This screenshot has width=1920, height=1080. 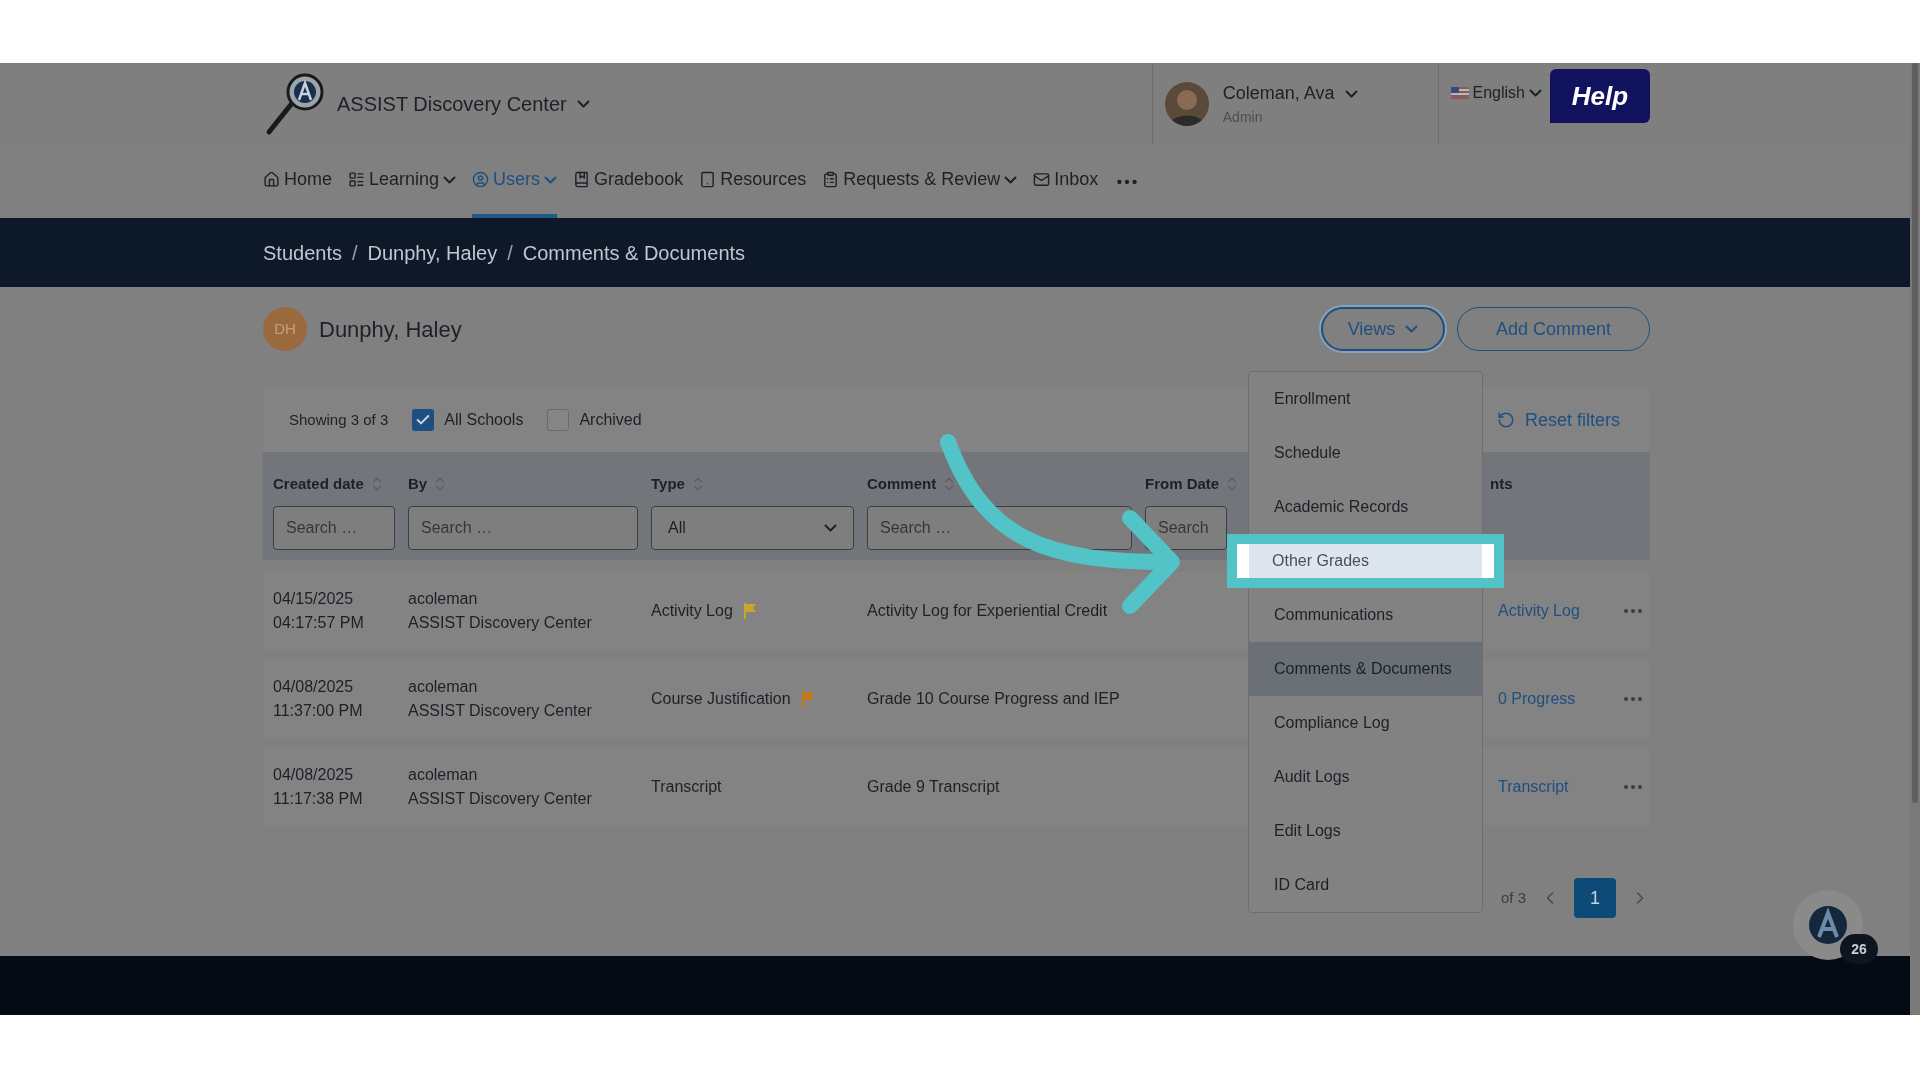 What do you see at coordinates (1365, 615) in the screenshot?
I see `menu-item: Communications` at bounding box center [1365, 615].